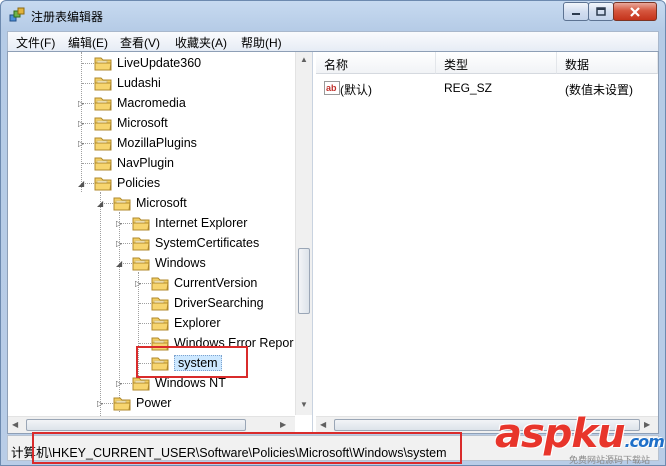  I want to click on tree-node: Explorer, so click(151, 323).